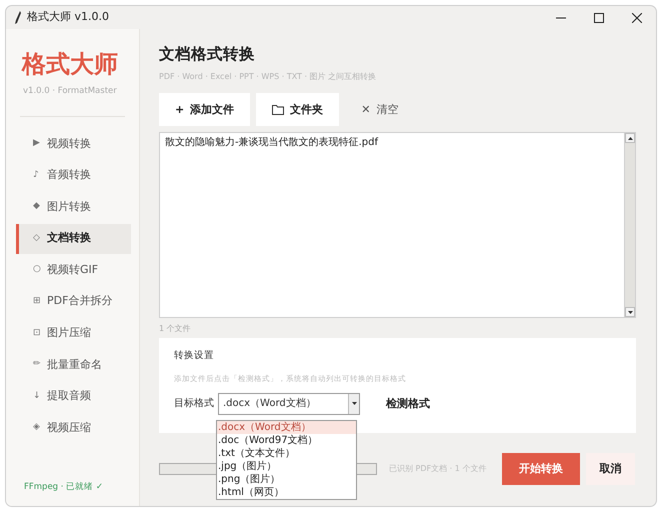  I want to click on dropdown-option: .html（网页）, so click(286, 492).